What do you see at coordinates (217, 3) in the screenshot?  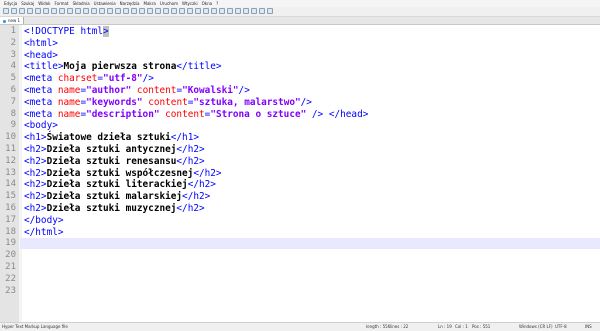 I see `menu-item: ?` at bounding box center [217, 3].